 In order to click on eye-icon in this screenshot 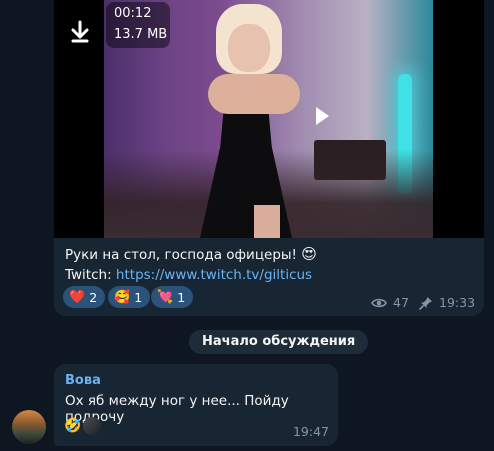, I will do `click(379, 302)`.